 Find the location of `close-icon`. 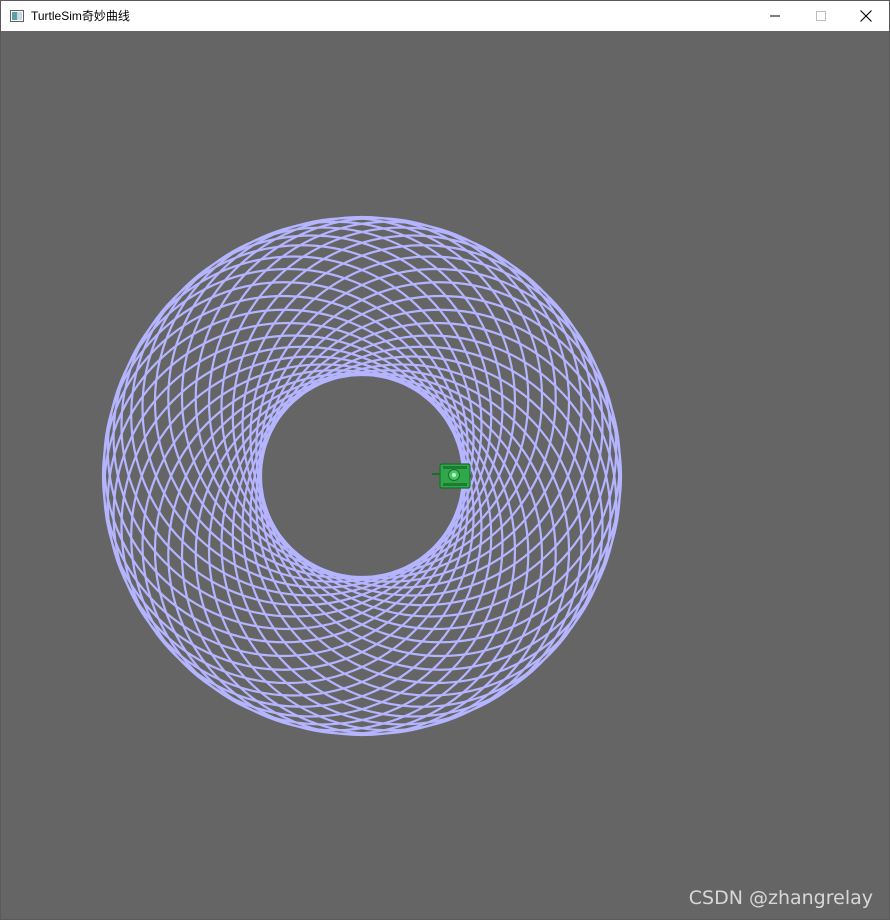

close-icon is located at coordinates (866, 16).